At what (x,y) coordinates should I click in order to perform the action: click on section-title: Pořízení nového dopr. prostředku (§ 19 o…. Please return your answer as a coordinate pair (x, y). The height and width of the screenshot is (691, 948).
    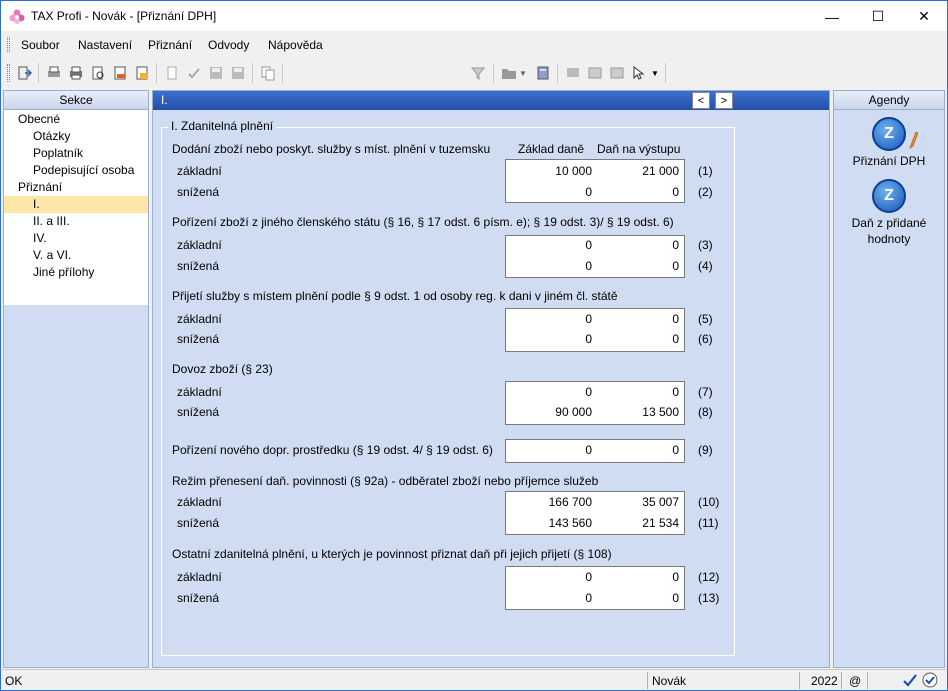
    Looking at the image, I should click on (332, 450).